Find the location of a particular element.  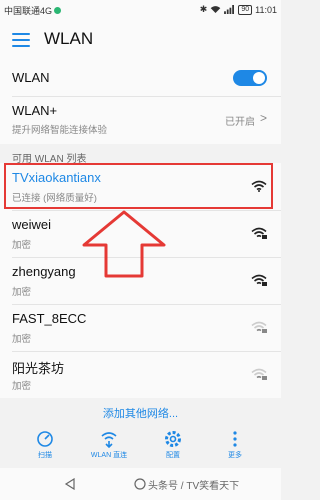

battery-icon: 90 is located at coordinates (245, 9).